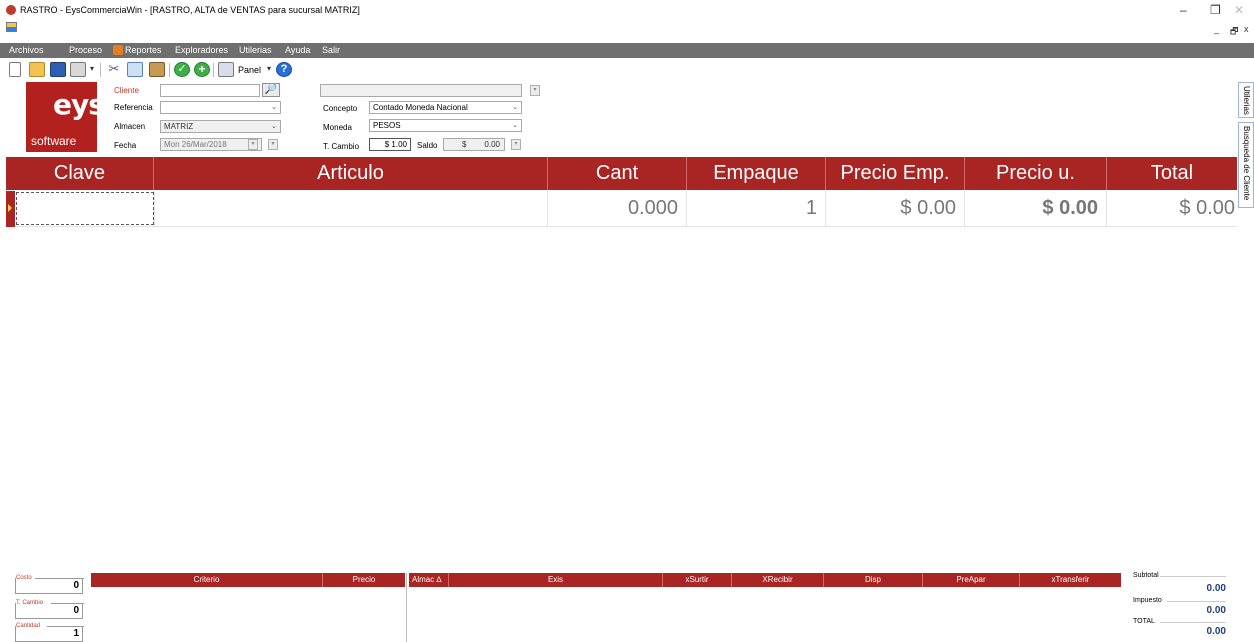 This screenshot has height=642, width=1254. I want to click on tcambio-bottom-field: 0, so click(49, 611).